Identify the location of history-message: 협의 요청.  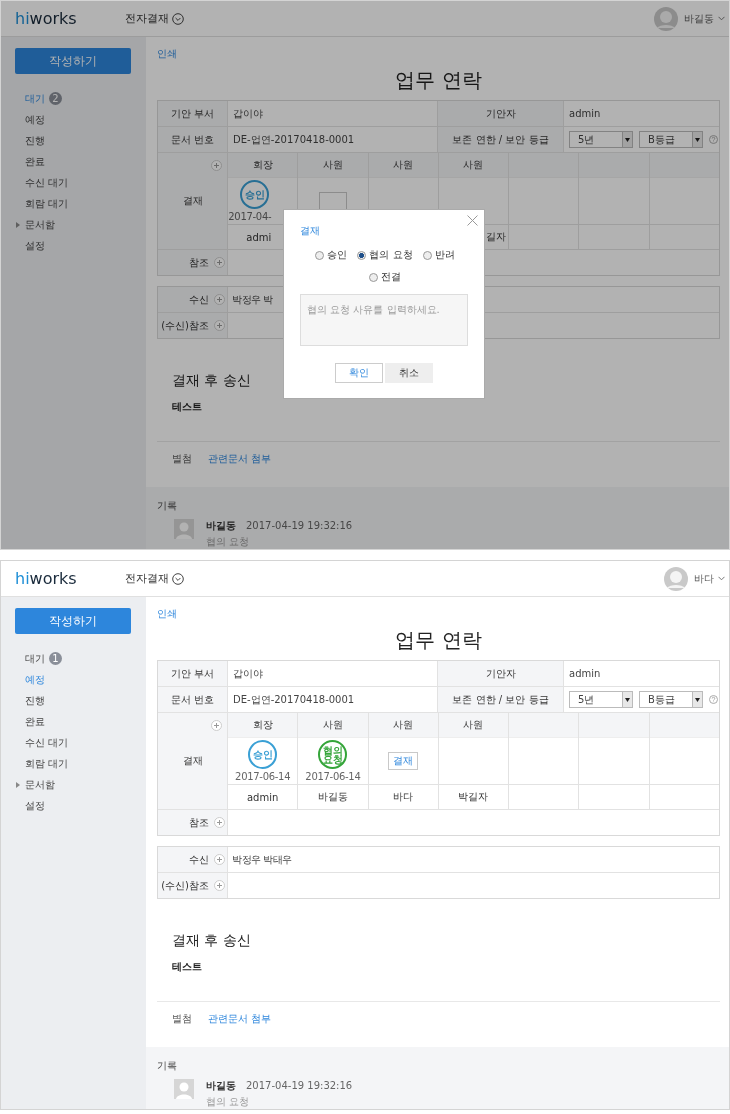
(228, 1102).